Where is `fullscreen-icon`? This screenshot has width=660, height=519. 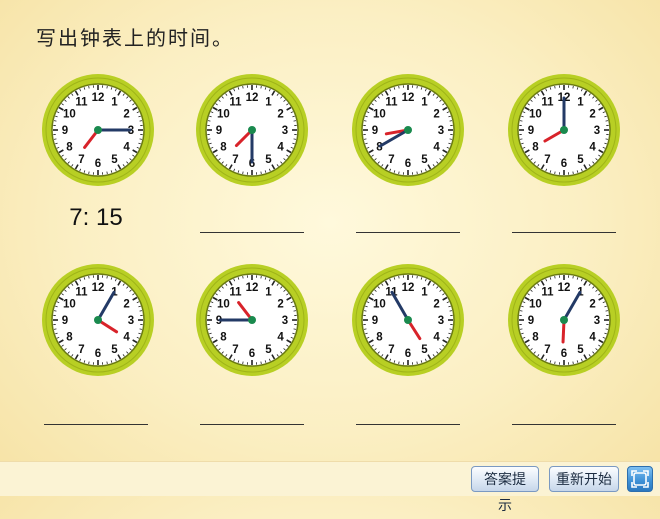
fullscreen-icon is located at coordinates (640, 479).